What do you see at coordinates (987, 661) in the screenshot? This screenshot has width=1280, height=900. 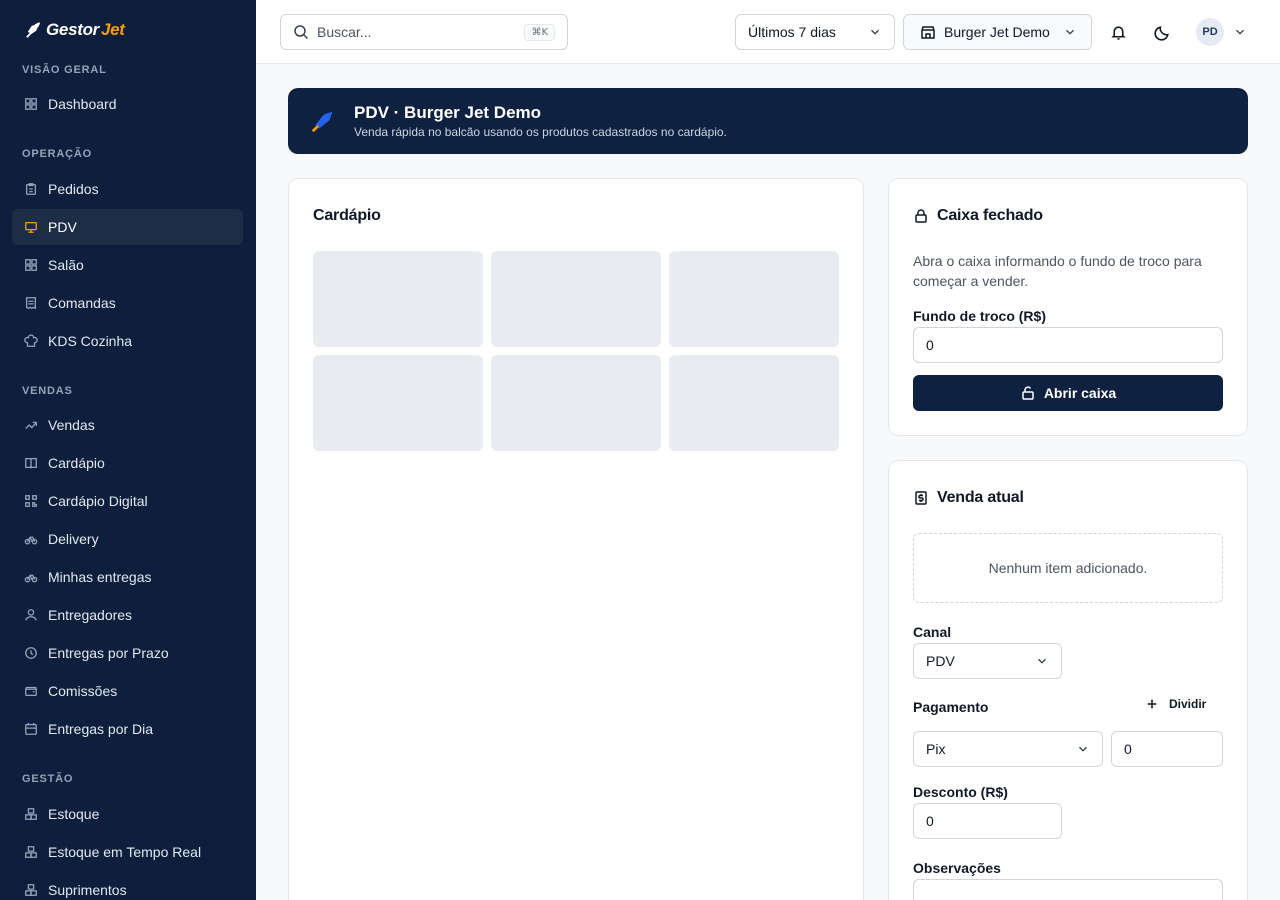 I see `channel-select: PDV` at bounding box center [987, 661].